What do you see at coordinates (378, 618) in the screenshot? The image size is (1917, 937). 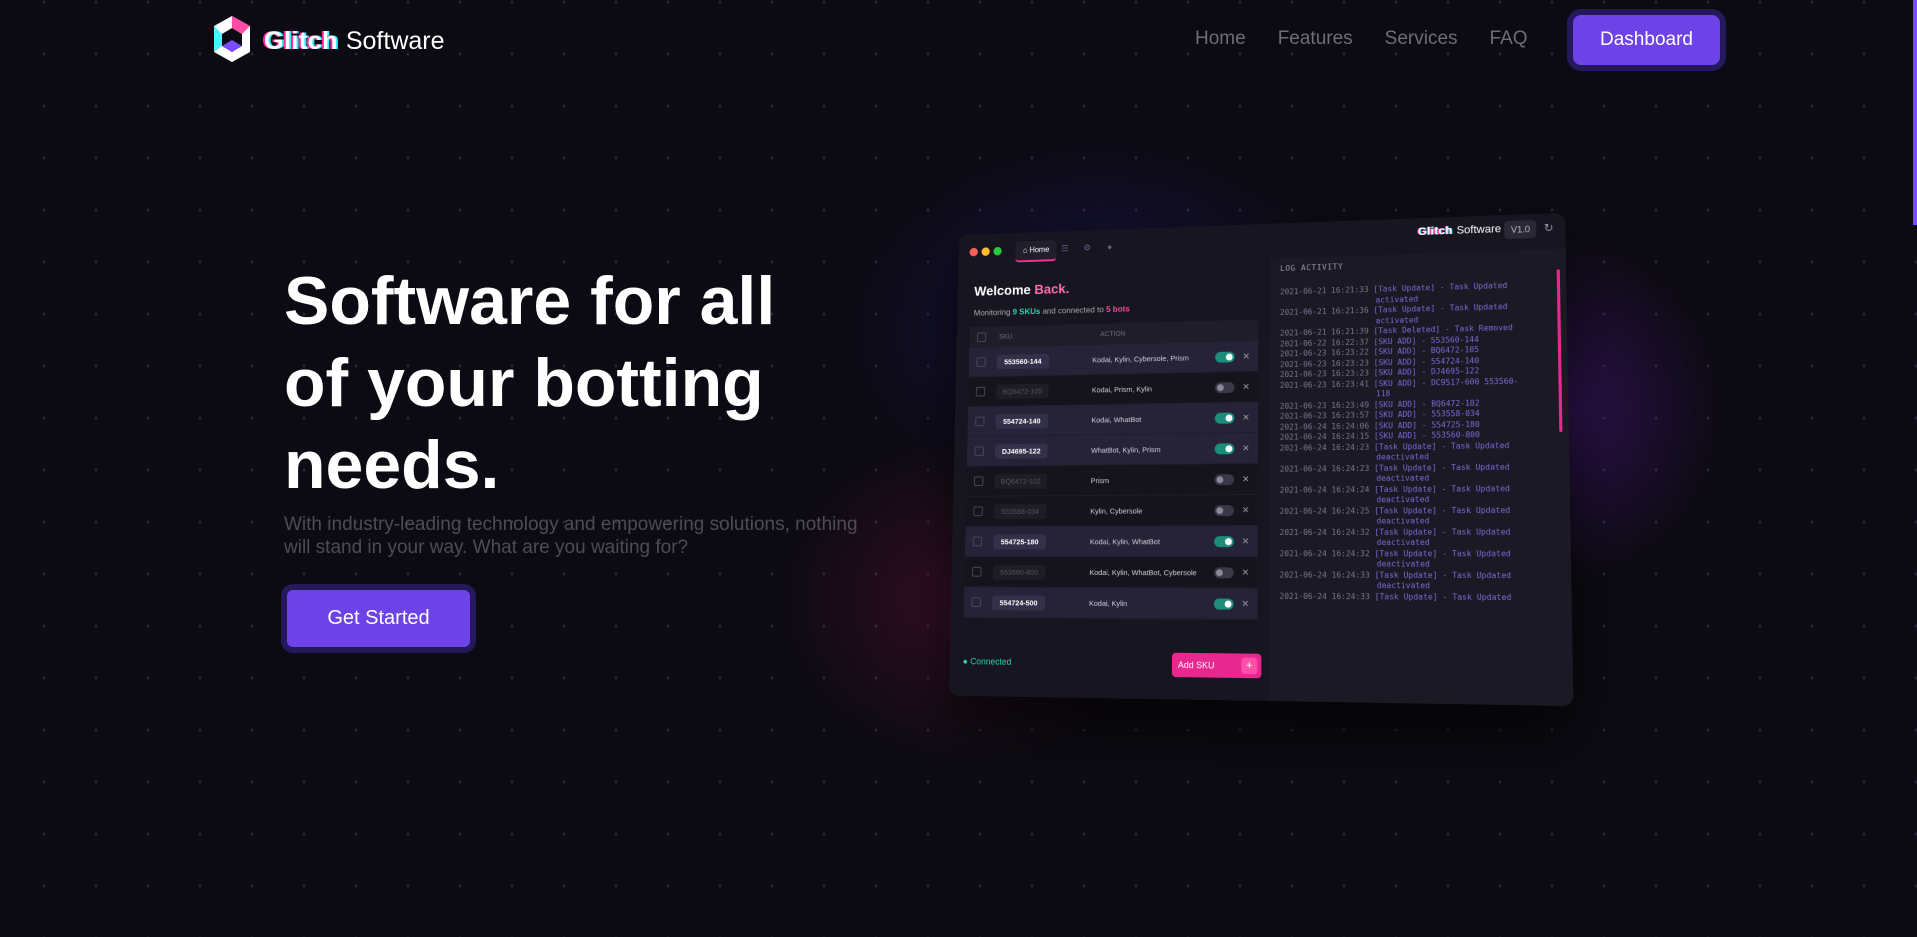 I see `get-started-button: Get Started` at bounding box center [378, 618].